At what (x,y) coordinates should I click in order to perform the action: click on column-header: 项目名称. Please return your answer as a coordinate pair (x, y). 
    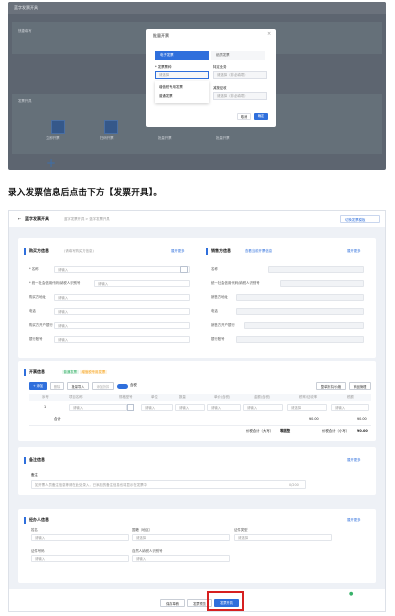
    Looking at the image, I should click on (76, 397).